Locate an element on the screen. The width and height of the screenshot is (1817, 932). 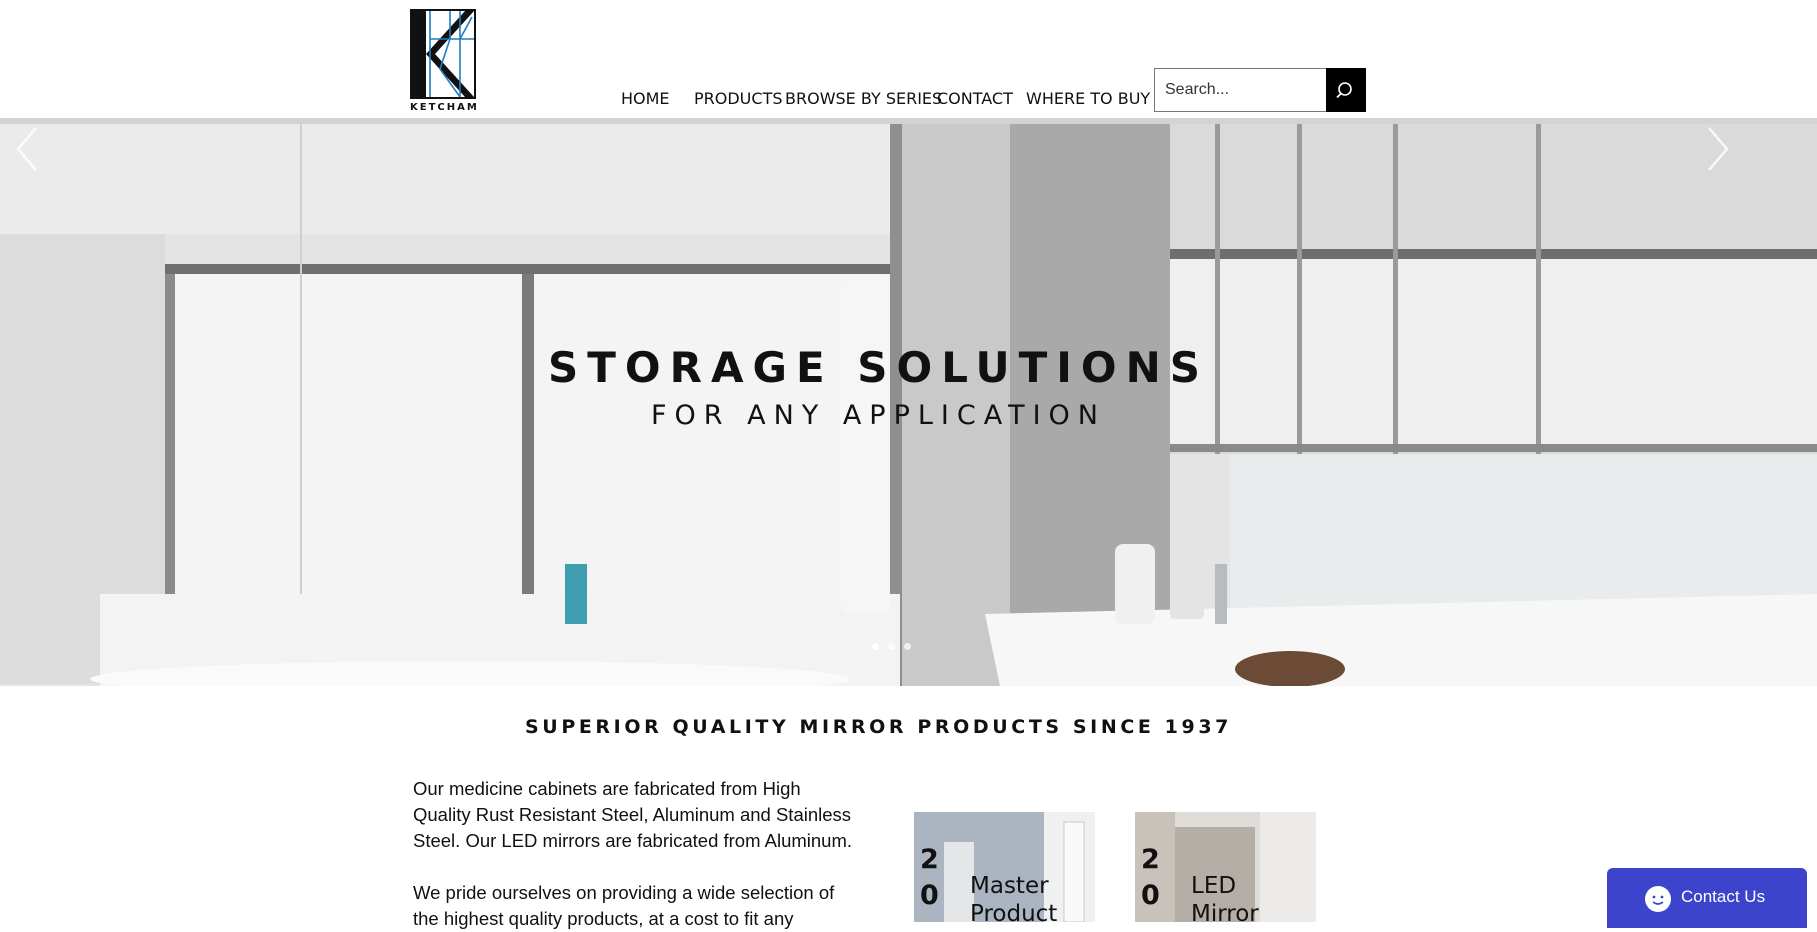
nav-browse-by-series: BROWSE BY SERIES is located at coordinates (863, 98).